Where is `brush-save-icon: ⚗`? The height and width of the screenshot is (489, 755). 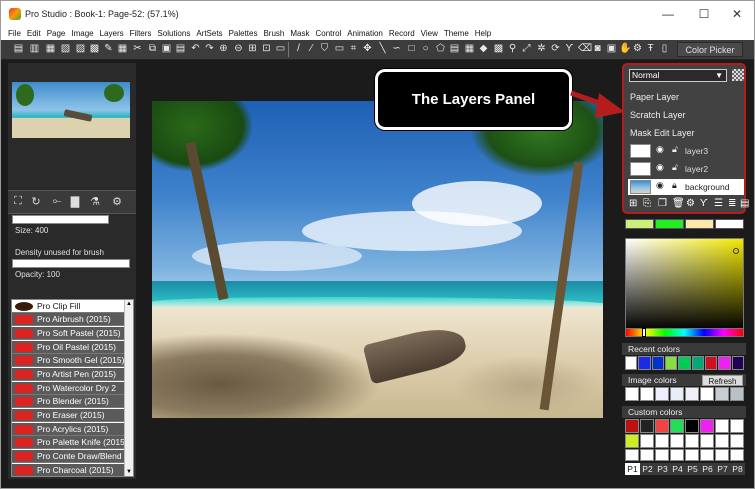
brush-save-icon: ⚗ is located at coordinates (95, 202).